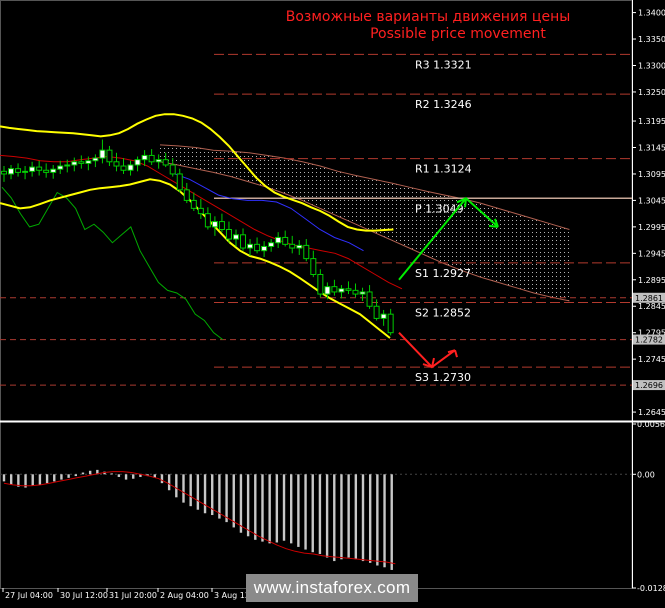 The image size is (665, 608). Describe the element at coordinates (443, 169) in the screenshot. I see `level-label-r1: R1 1.3124` at that location.